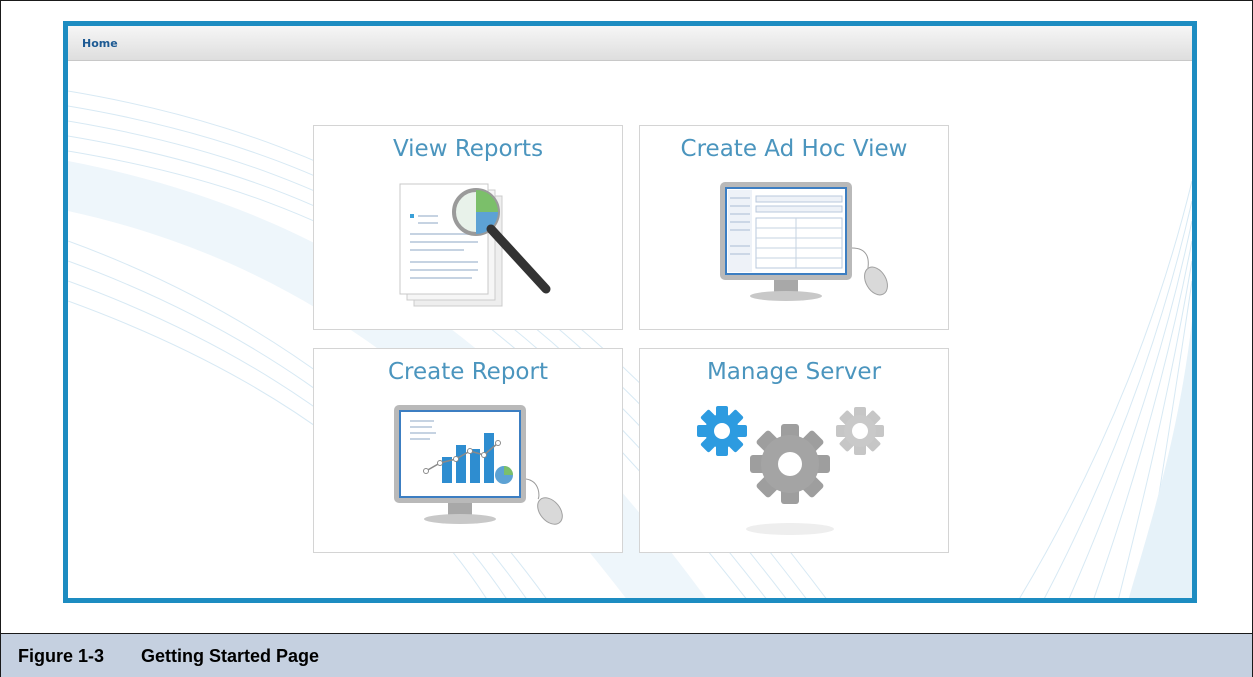  What do you see at coordinates (468, 227) in the screenshot?
I see `tile-view-reports: View Reports` at bounding box center [468, 227].